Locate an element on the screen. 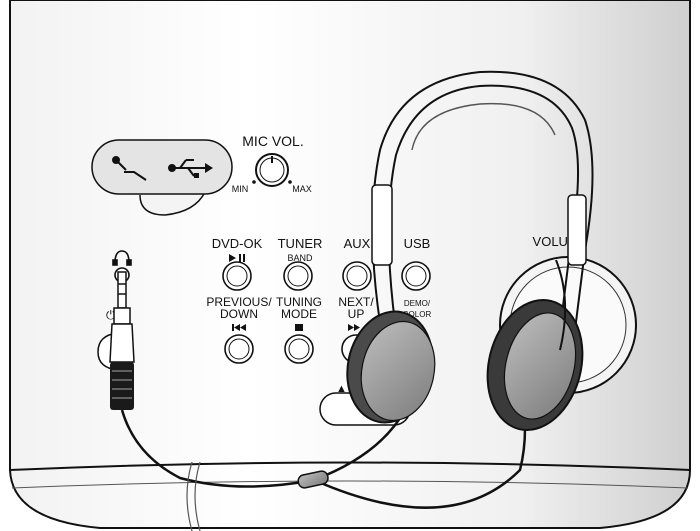 Image resolution: width=700 pixels, height=531 pixels. tuner-label: TUNER is located at coordinates (300, 243).